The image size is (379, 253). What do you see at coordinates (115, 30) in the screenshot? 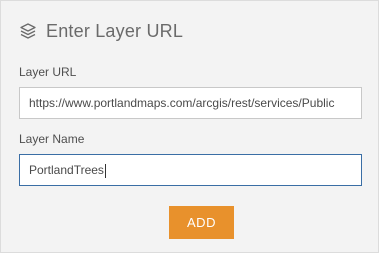
I see `panel-title: Enter Layer URL` at bounding box center [115, 30].